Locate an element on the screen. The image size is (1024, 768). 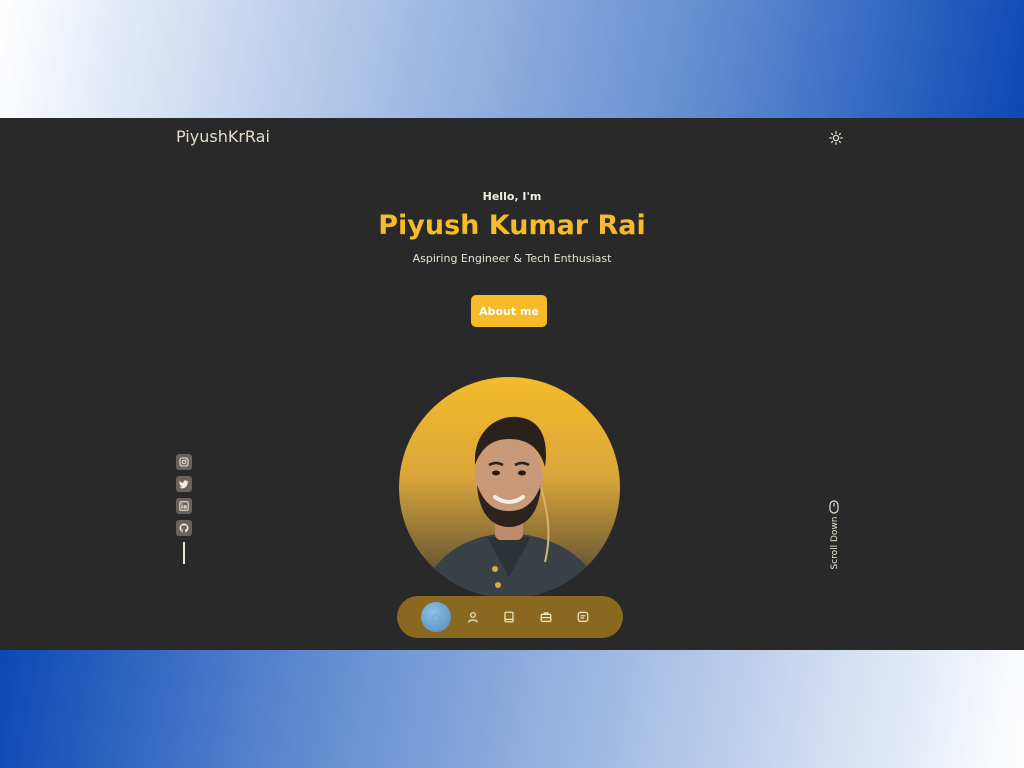
nav-item-skills is located at coordinates (509, 617).